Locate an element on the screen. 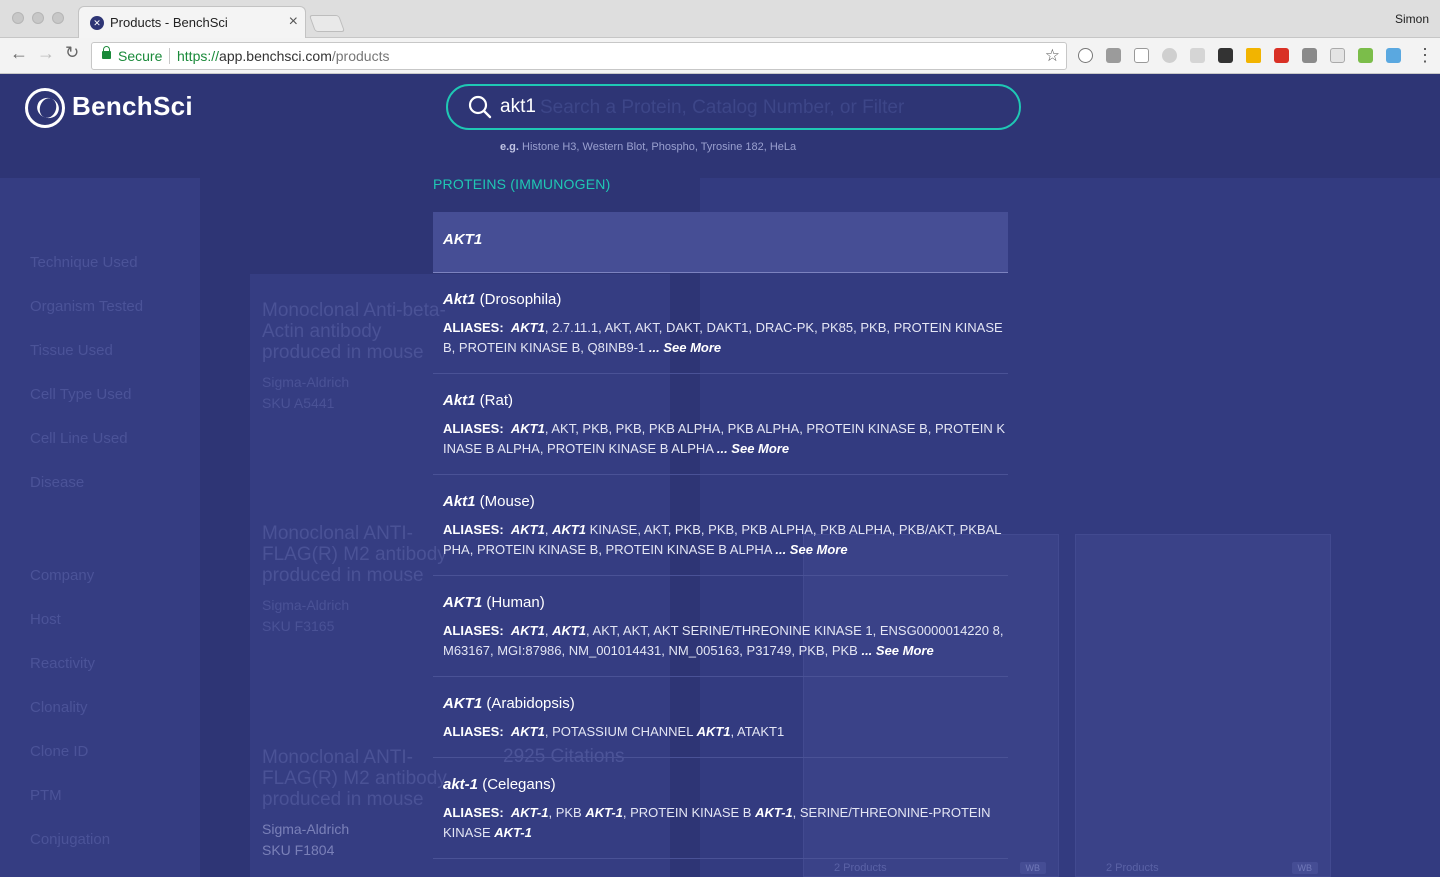  forward-arrow-icon: → is located at coordinates (46, 53).